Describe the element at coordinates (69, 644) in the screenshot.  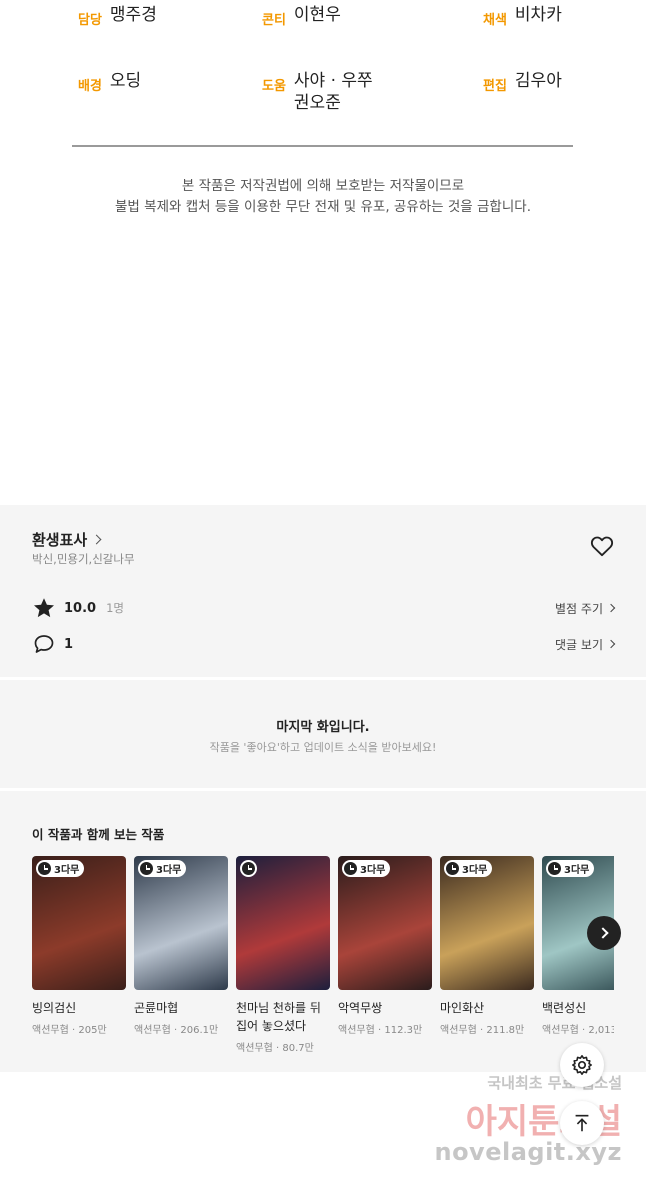
I see `comment-count: 1` at that location.